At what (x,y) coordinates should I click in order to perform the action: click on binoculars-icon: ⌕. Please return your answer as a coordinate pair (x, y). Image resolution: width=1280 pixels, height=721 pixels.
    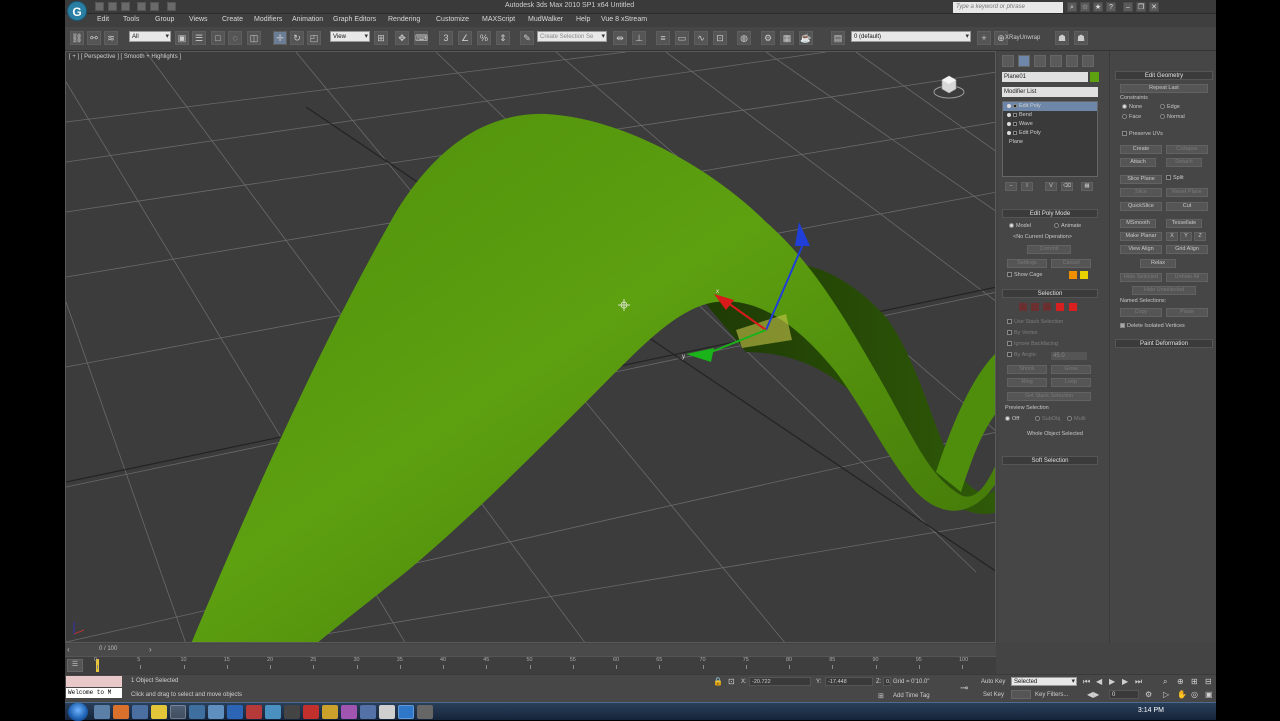
    Looking at the image, I should click on (1072, 7).